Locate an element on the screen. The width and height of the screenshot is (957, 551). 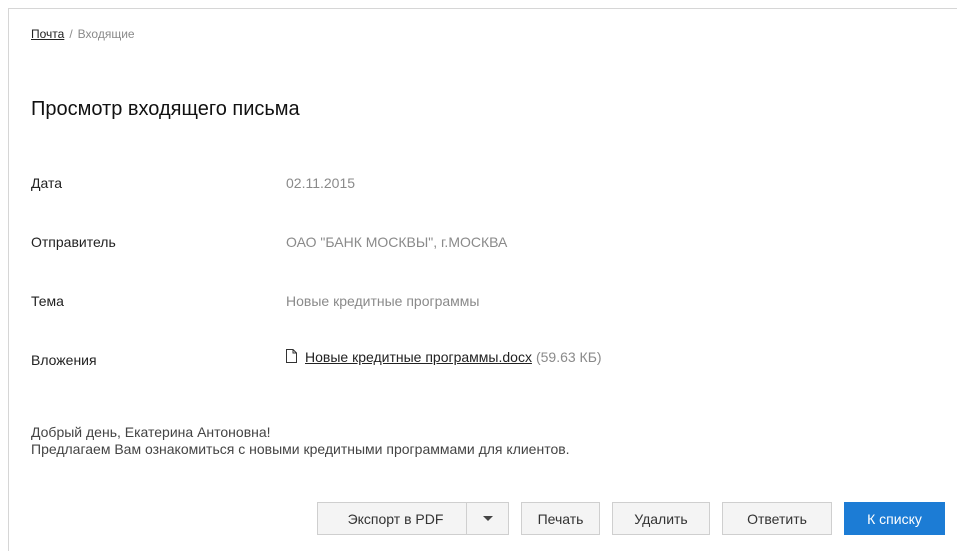
page-title: Просмотр входящего письма is located at coordinates (165, 109).